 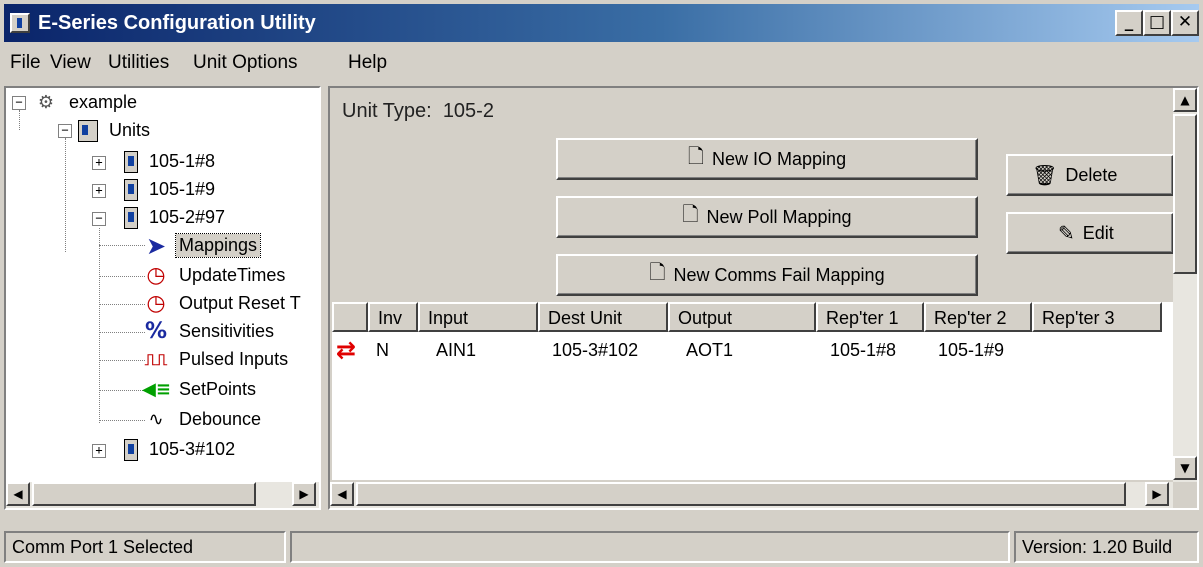 I want to click on collapse-unit-icon: −, so click(x=99, y=219).